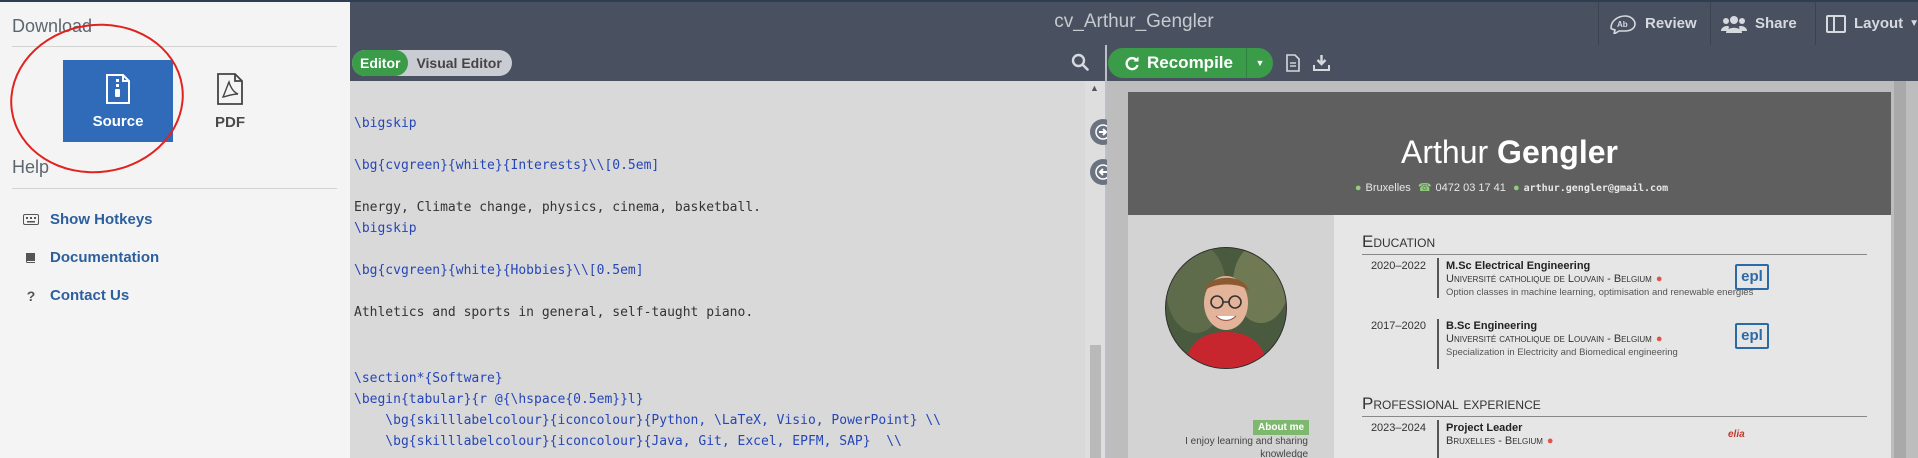  What do you see at coordinates (459, 63) in the screenshot?
I see `editor-mode-visual: Visual Editor` at bounding box center [459, 63].